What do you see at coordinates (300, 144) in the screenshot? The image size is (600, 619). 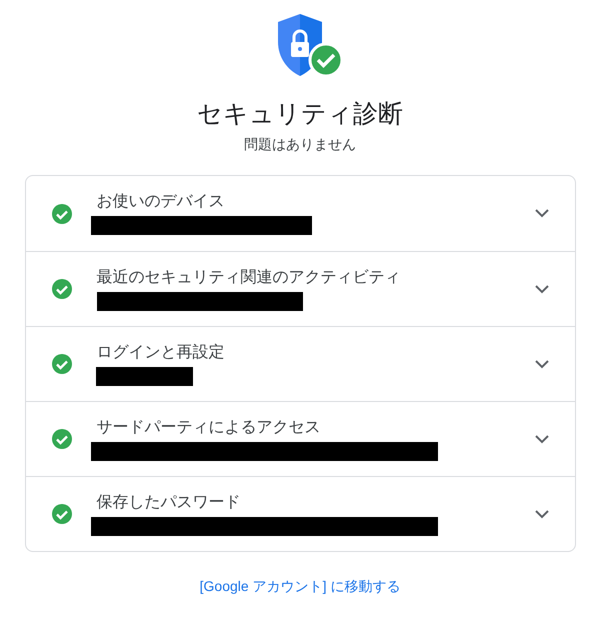 I see `status-subtitle: 問題はありません` at bounding box center [300, 144].